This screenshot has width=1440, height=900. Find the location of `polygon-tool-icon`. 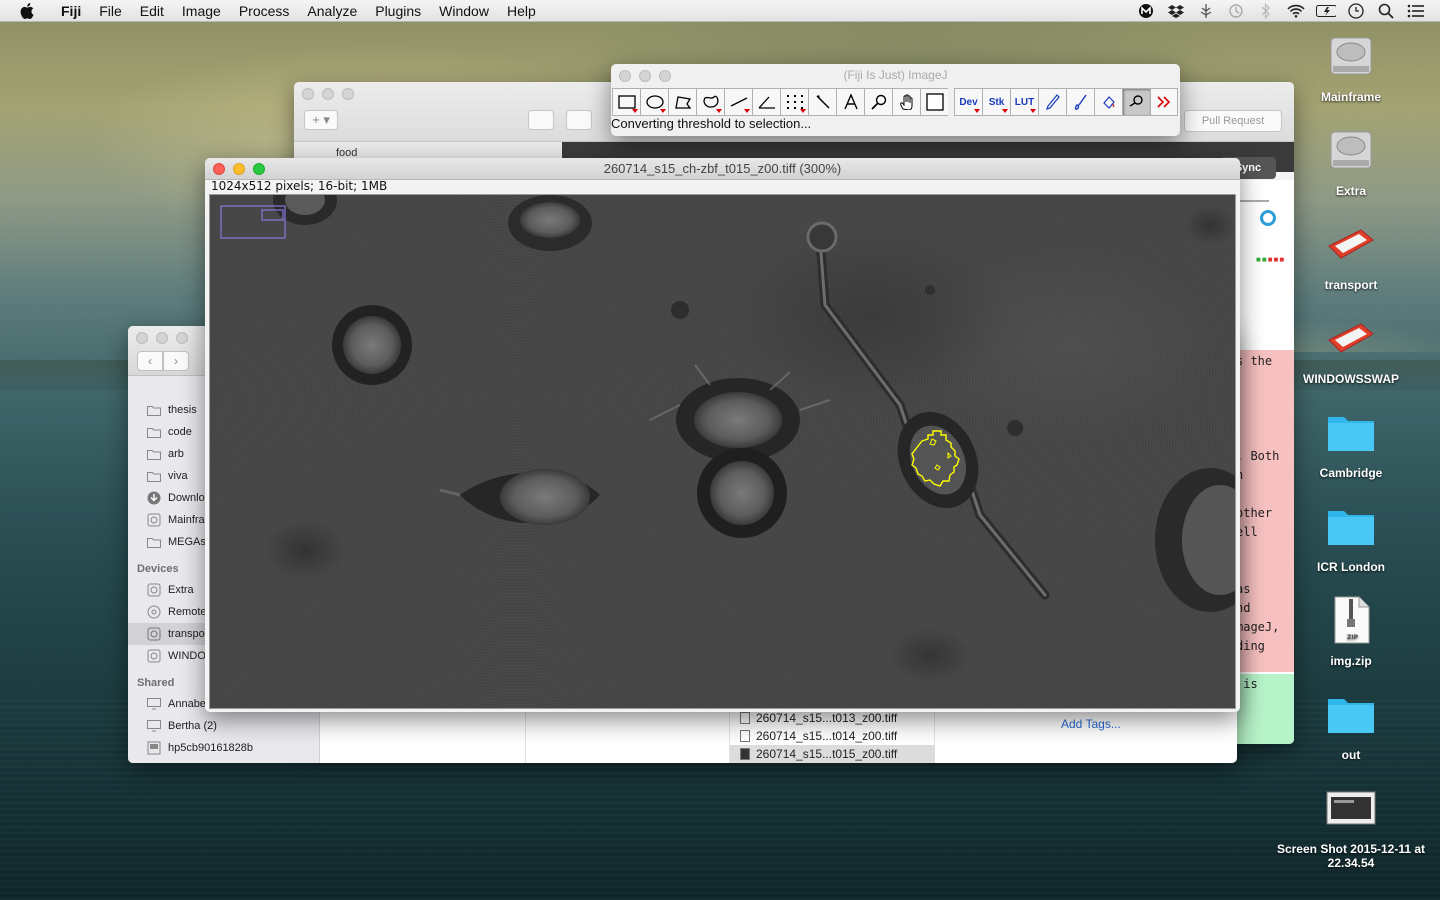

polygon-tool-icon is located at coordinates (682, 102).